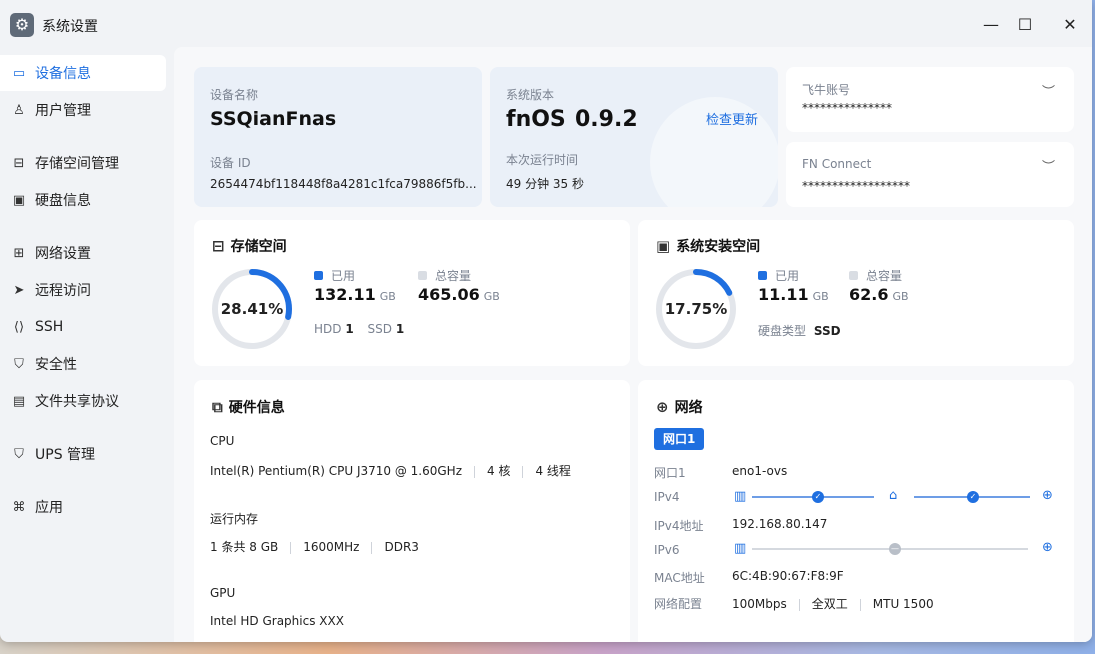 This screenshot has width=1095, height=654. What do you see at coordinates (667, 550) in the screenshot?
I see `ipv6-label: IPv6` at bounding box center [667, 550].